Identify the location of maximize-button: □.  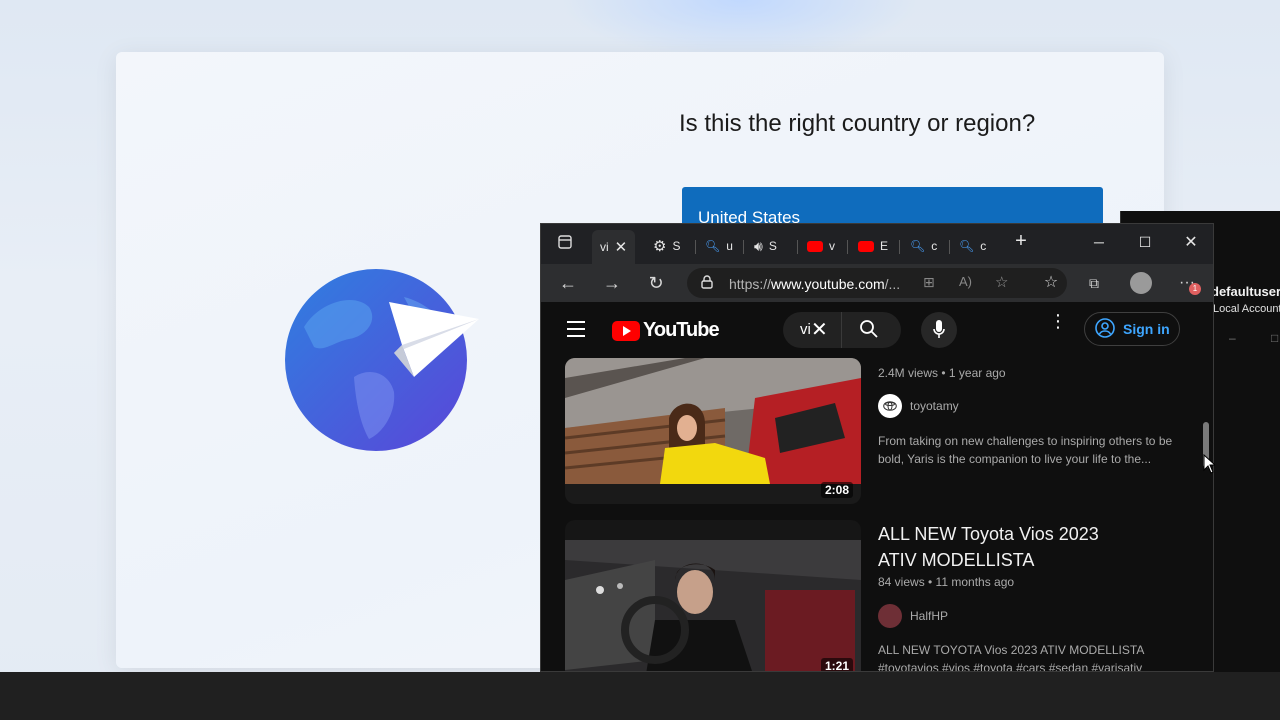
(1274, 338).